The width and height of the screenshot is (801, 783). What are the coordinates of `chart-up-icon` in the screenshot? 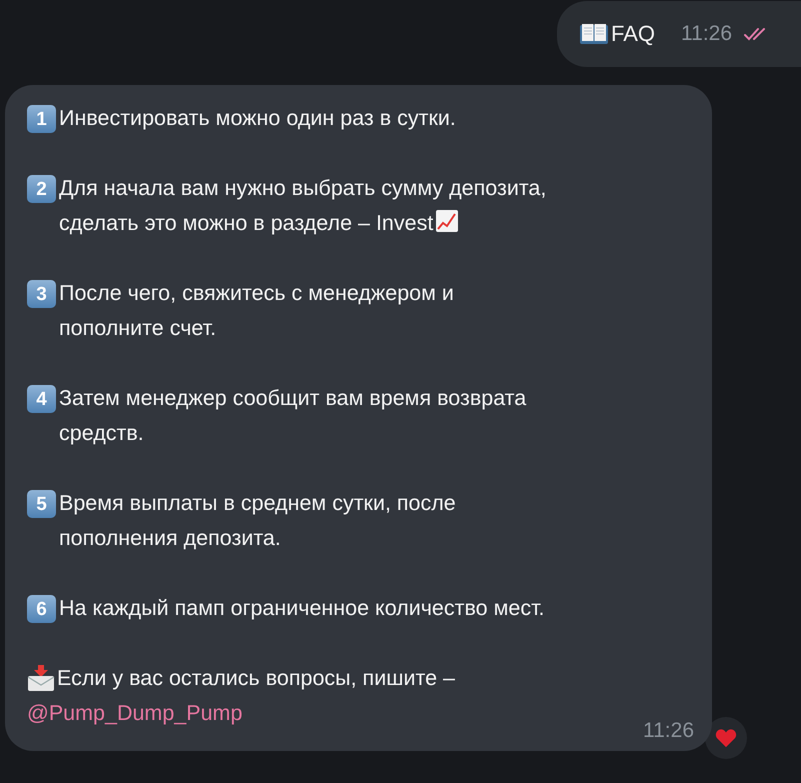 It's located at (447, 221).